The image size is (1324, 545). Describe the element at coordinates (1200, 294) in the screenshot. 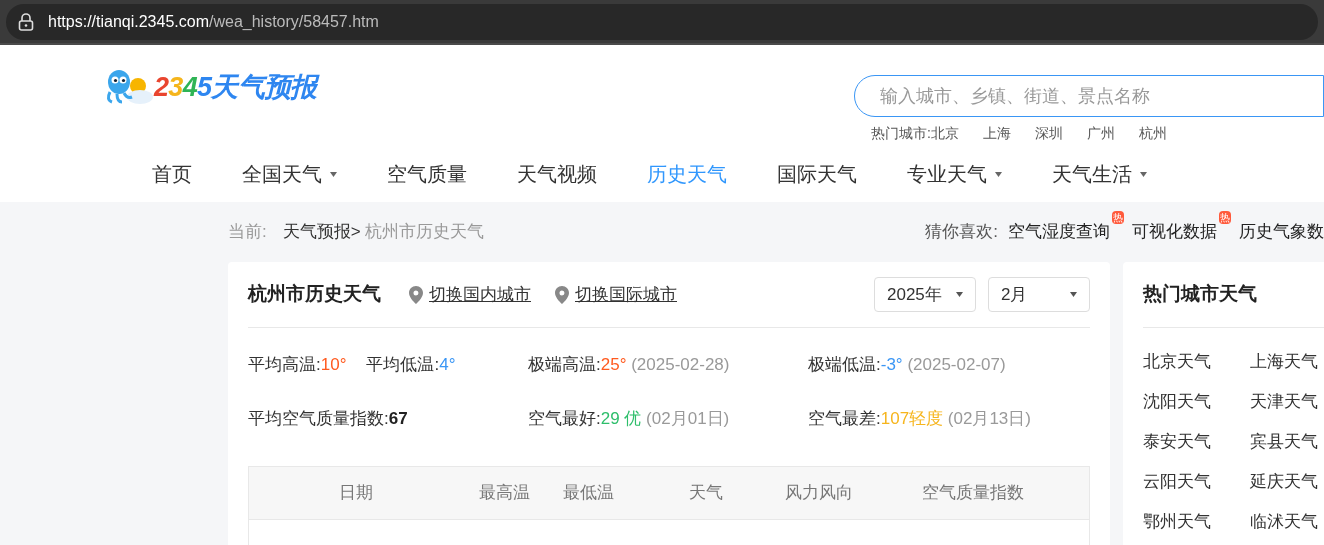

I see `card-title: 热门城市天气` at that location.